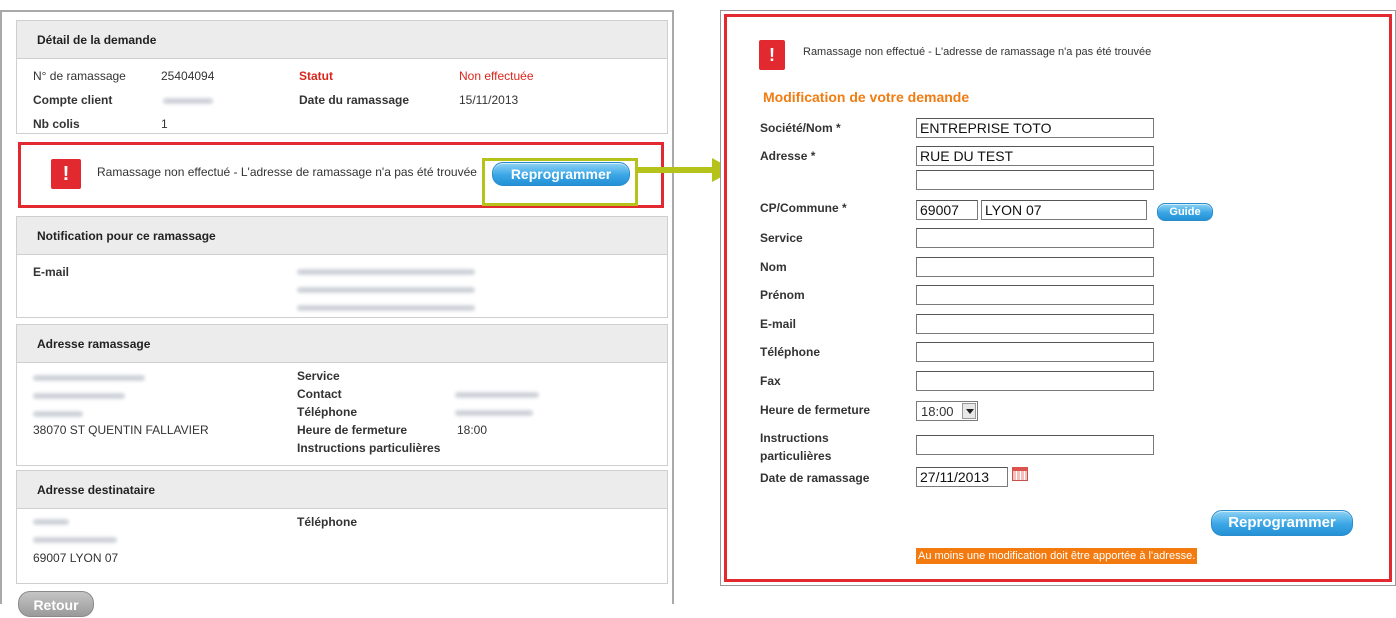  What do you see at coordinates (800, 128) in the screenshot?
I see `company-label: Société/Nom *` at bounding box center [800, 128].